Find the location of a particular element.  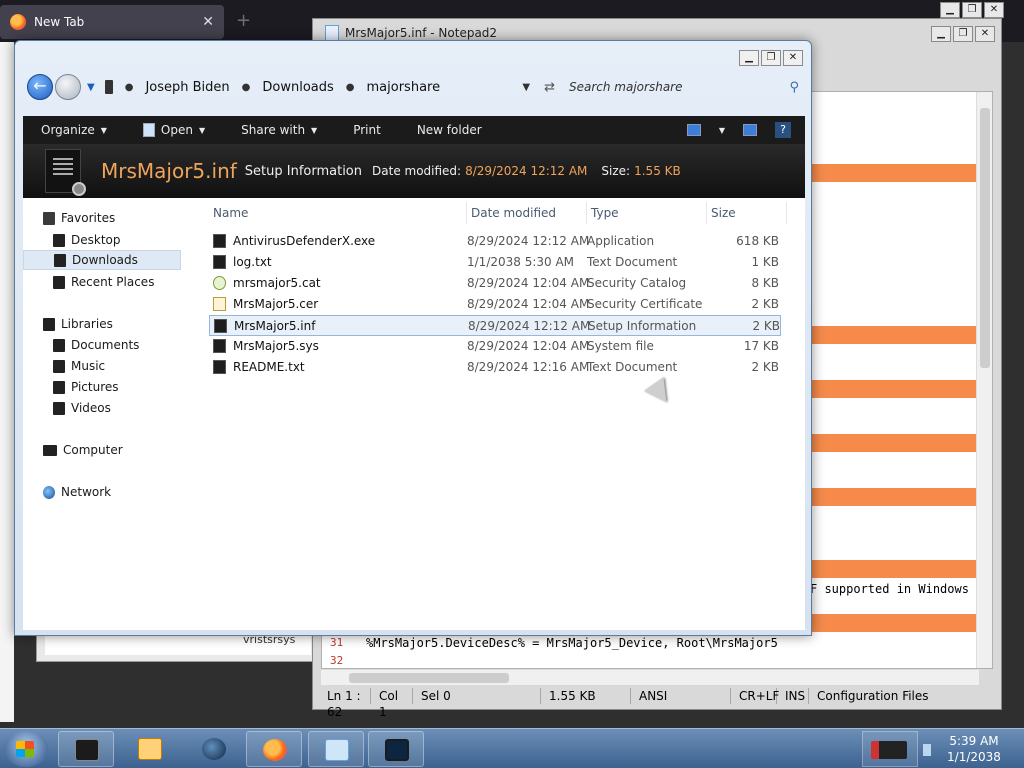

column-header-label: Name is located at coordinates (231, 213).